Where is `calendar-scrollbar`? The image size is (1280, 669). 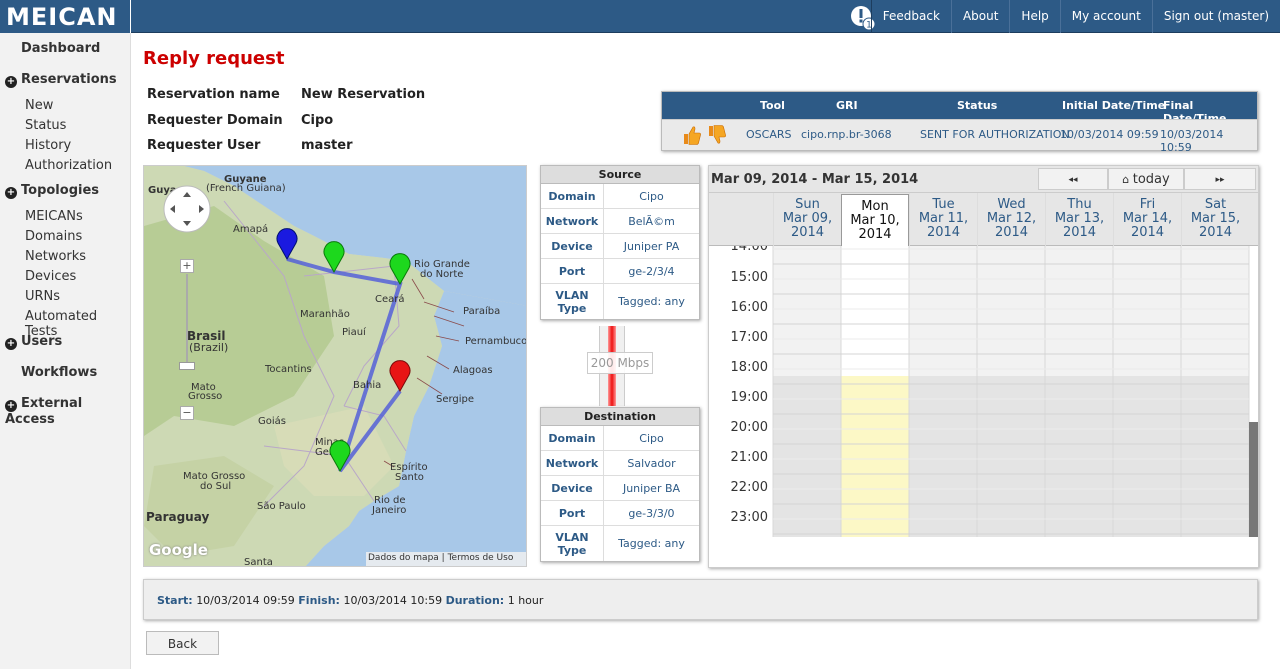 calendar-scrollbar is located at coordinates (1253, 479).